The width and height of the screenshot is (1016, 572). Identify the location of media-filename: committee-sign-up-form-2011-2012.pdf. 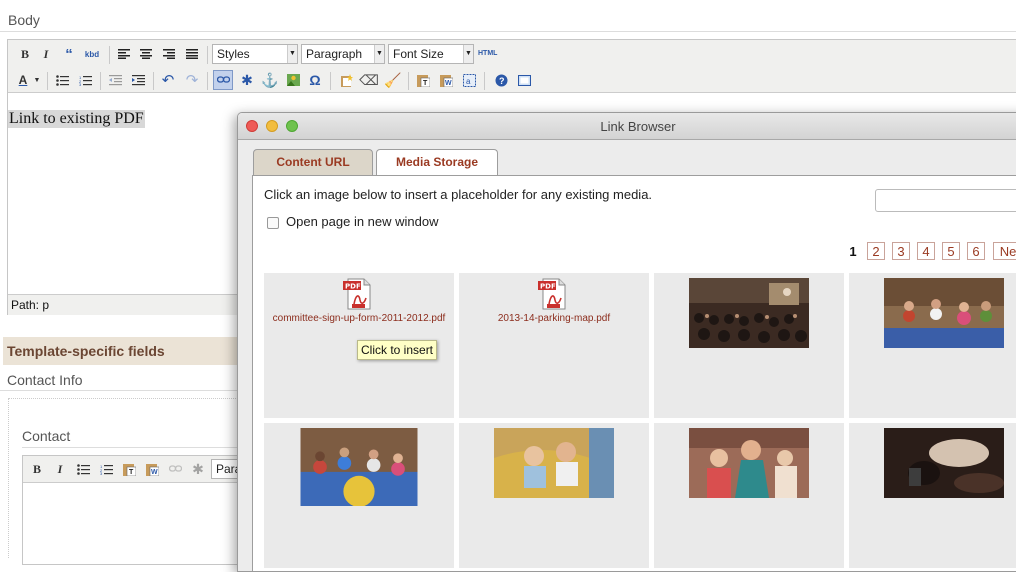
(359, 318).